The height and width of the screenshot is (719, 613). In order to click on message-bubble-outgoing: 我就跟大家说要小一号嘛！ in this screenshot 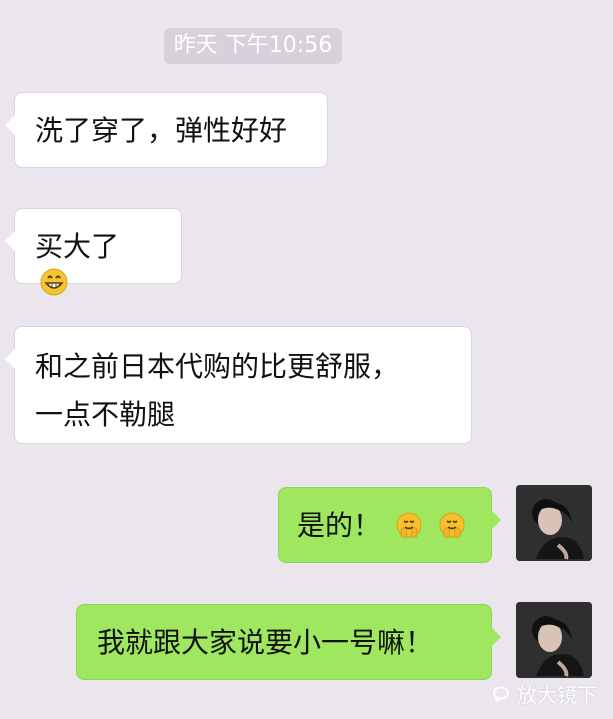, I will do `click(288, 642)`.